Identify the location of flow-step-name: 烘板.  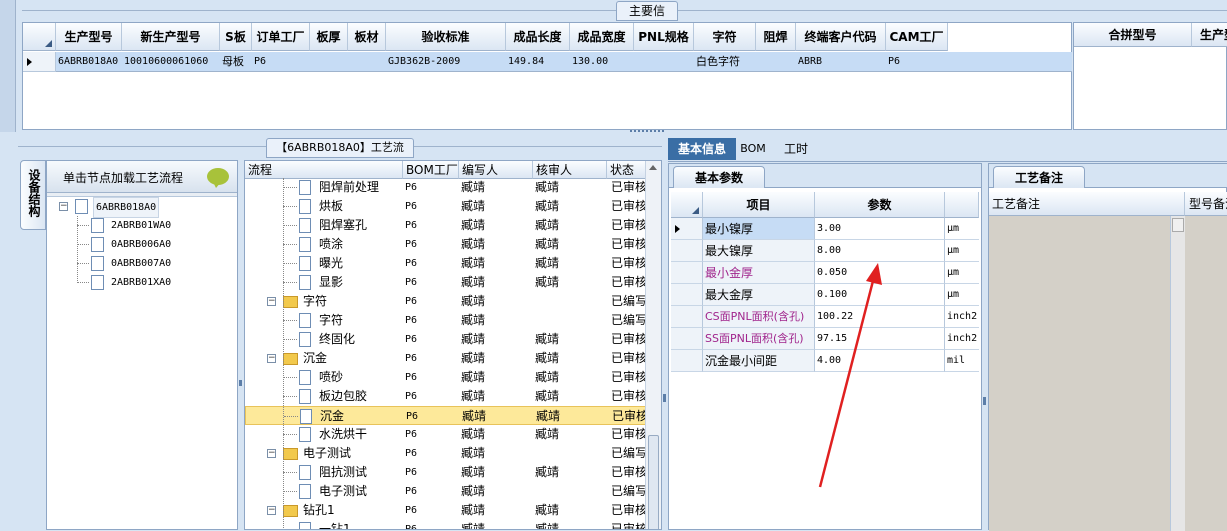
(331, 206).